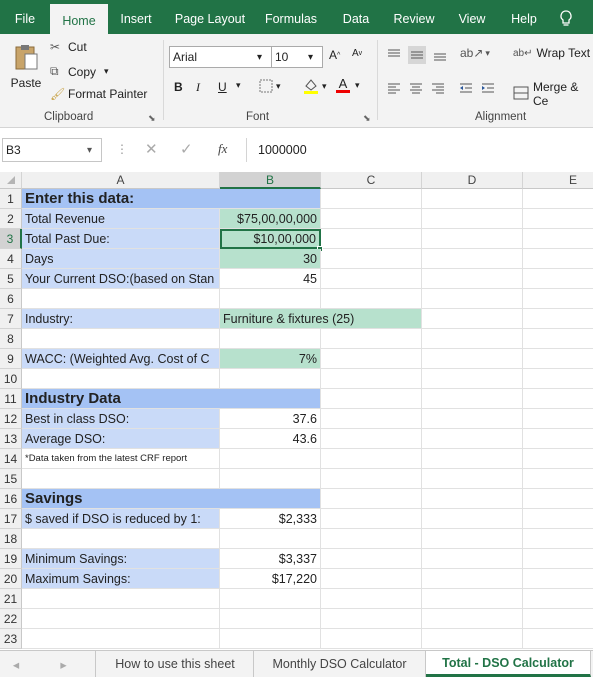 Image resolution: width=593 pixels, height=677 pixels. Describe the element at coordinates (151, 149) in the screenshot. I see `cancel-icon: ✕` at that location.